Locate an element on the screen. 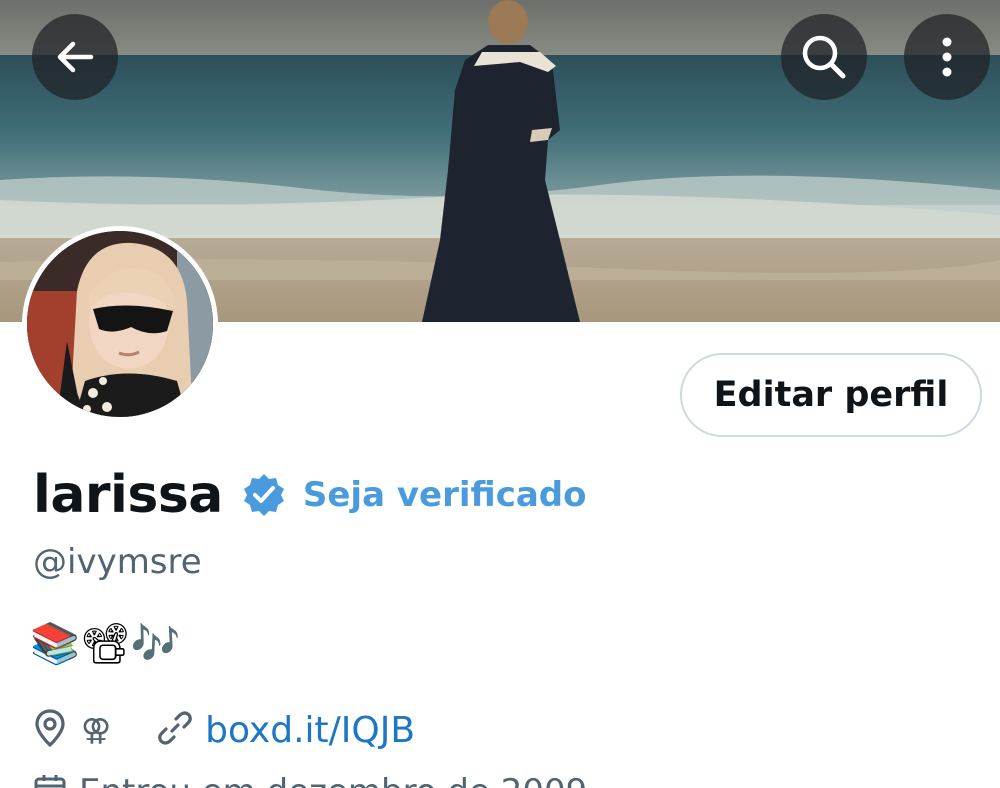 Image resolution: width=1000 pixels, height=788 pixels. website-link: boxd.it/IQJB is located at coordinates (310, 730).